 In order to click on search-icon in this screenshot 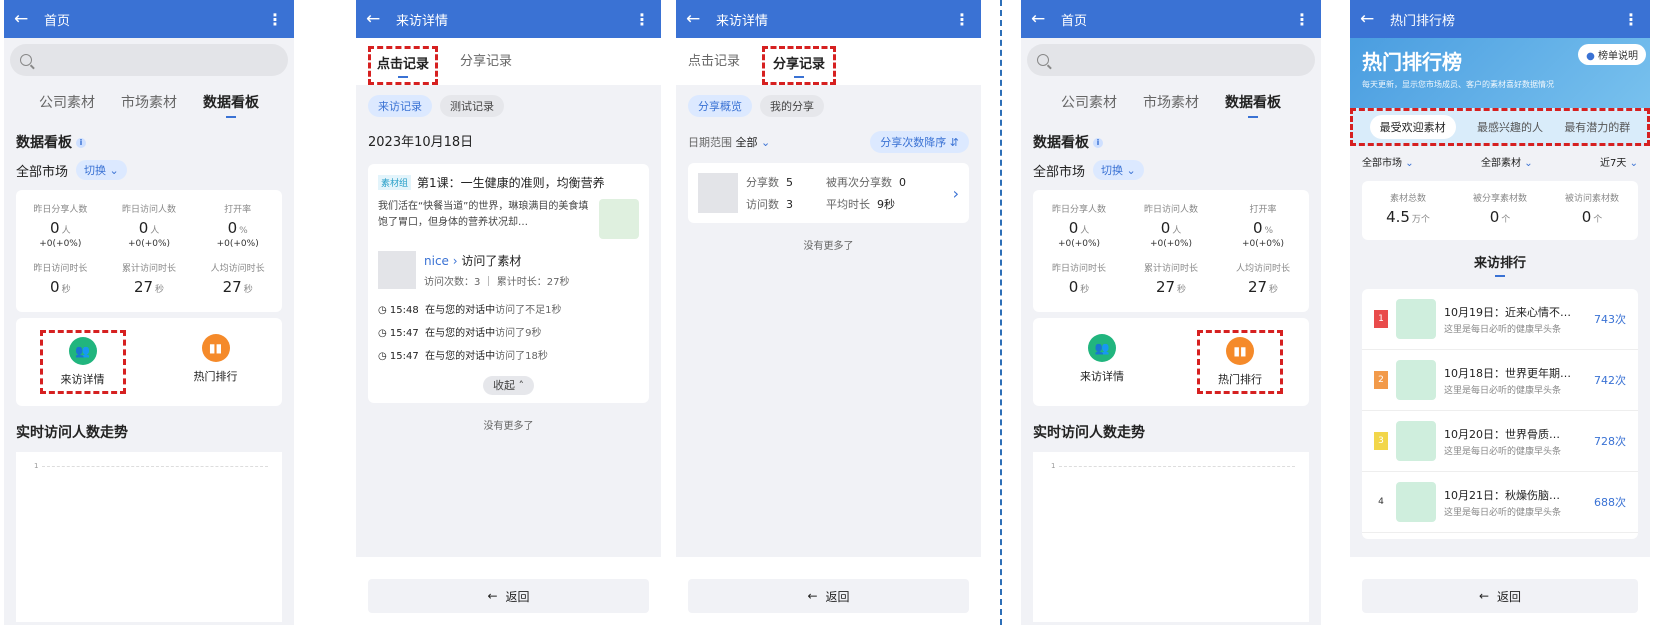, I will do `click(26, 60)`.